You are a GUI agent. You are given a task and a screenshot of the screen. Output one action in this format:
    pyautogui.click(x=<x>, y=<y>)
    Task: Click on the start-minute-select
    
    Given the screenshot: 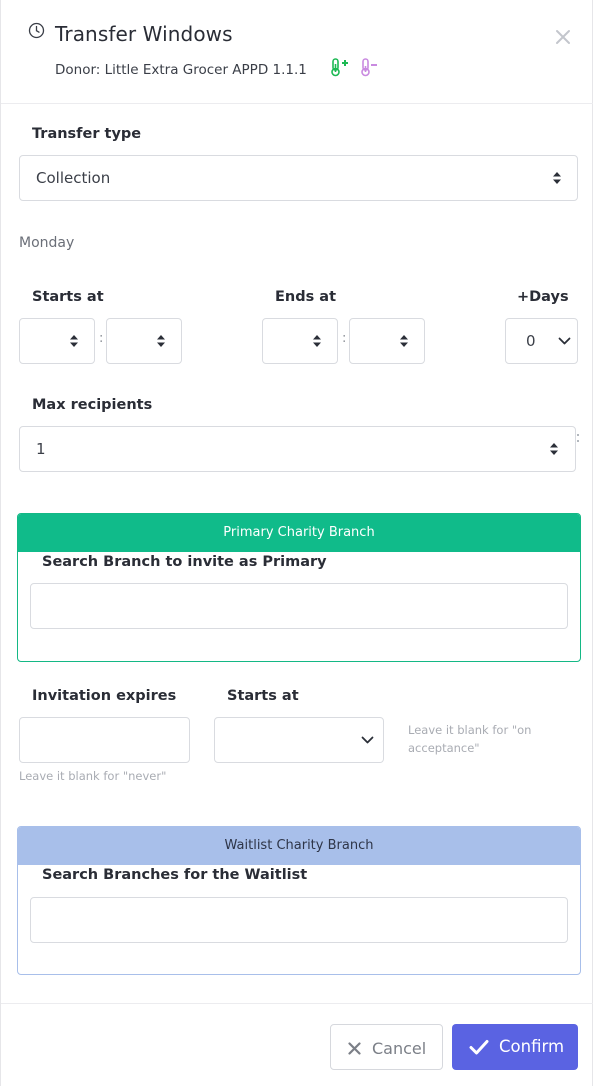 What is the action you would take?
    pyautogui.click(x=144, y=341)
    